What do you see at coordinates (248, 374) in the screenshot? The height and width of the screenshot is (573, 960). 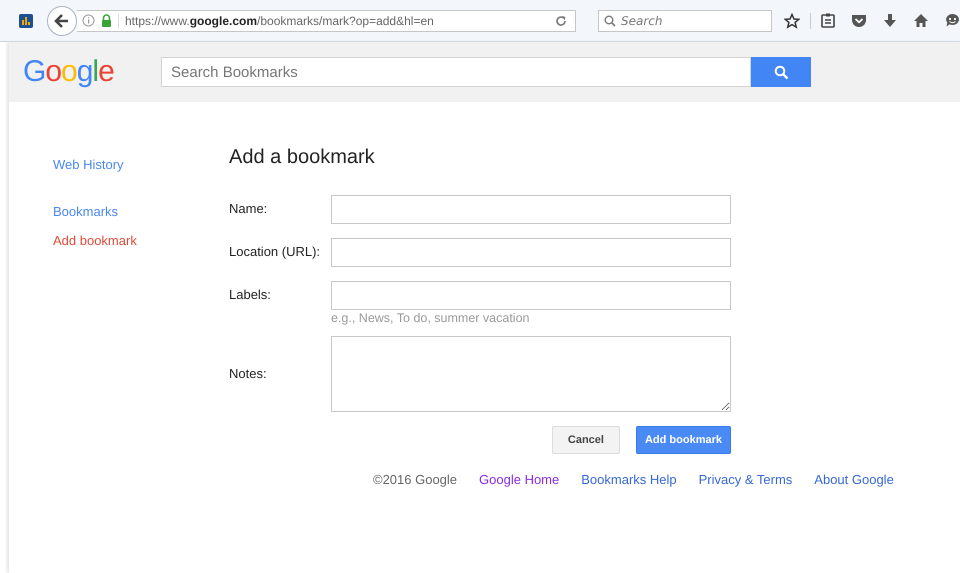 I see `field-label: Notes:` at bounding box center [248, 374].